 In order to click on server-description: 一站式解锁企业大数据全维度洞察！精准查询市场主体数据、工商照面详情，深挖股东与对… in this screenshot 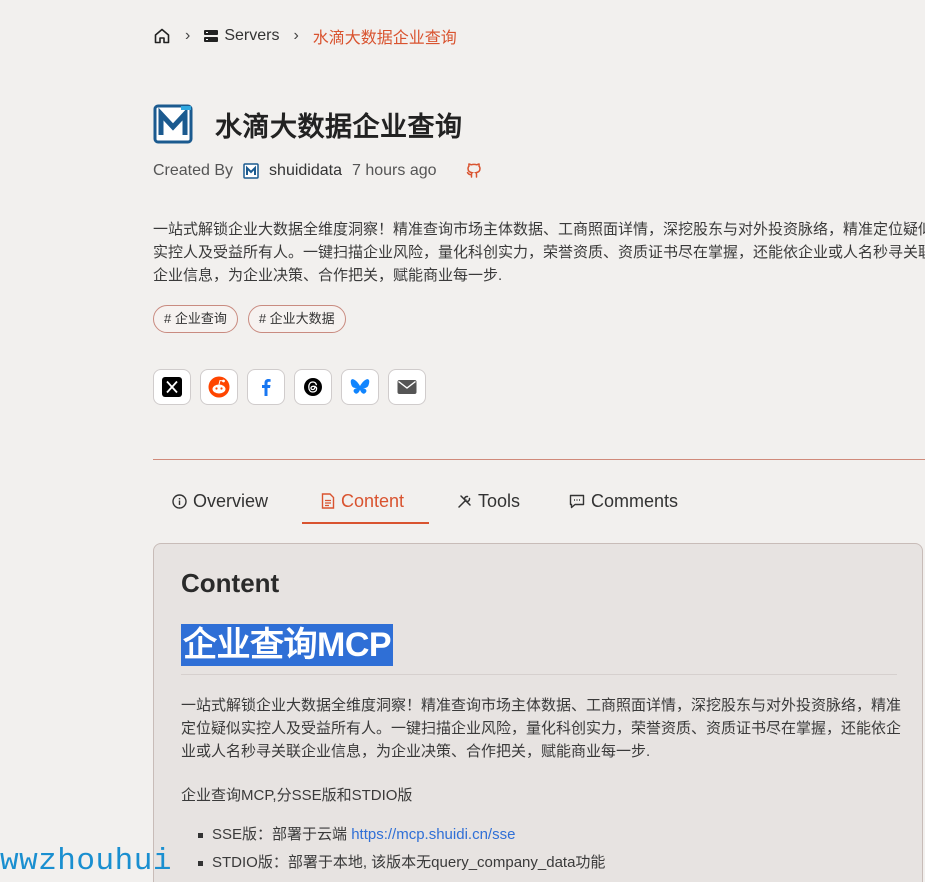, I will do `click(539, 252)`.